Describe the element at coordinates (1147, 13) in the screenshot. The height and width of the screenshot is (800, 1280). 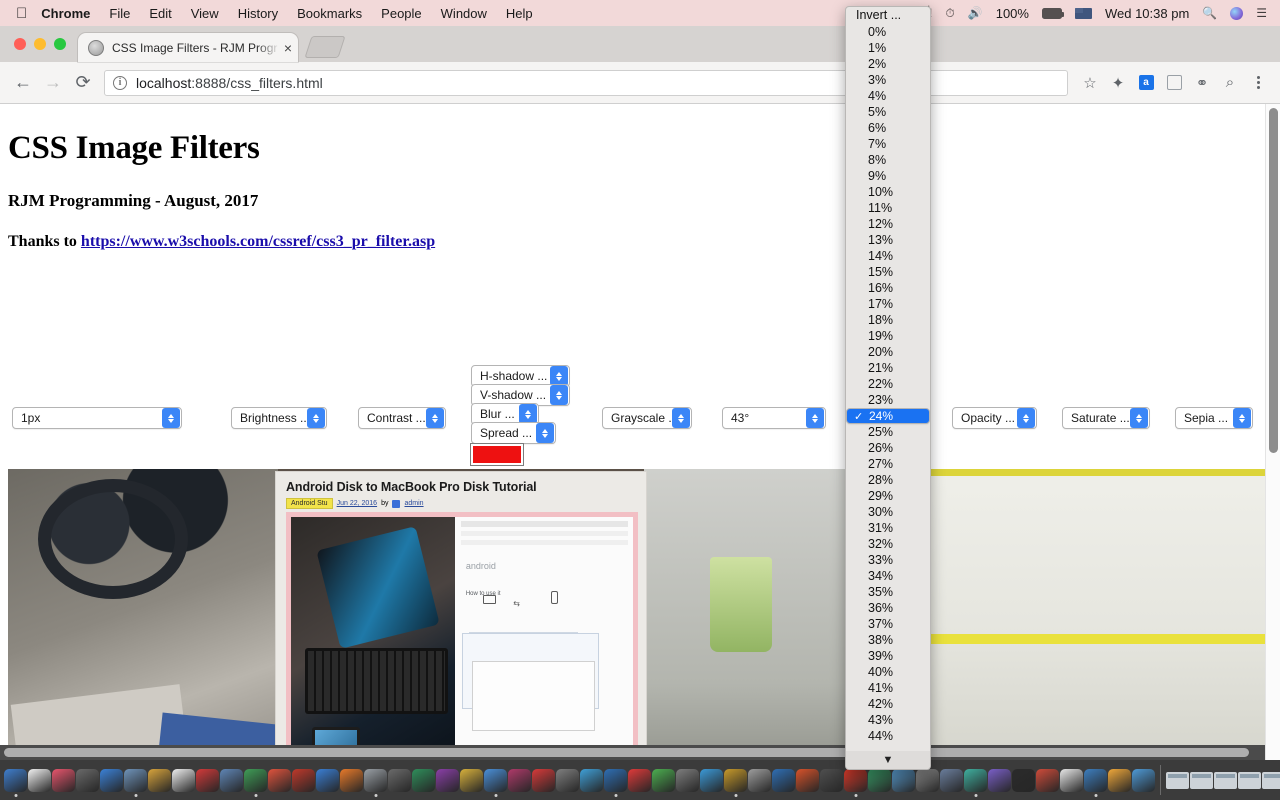
I see `clock: Wed 10:38 pm` at that location.